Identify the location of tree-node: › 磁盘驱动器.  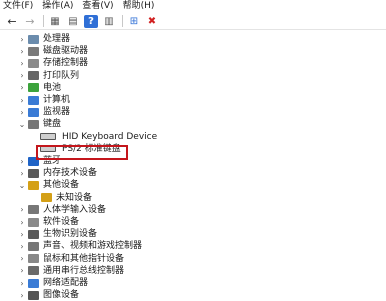
(52, 51).